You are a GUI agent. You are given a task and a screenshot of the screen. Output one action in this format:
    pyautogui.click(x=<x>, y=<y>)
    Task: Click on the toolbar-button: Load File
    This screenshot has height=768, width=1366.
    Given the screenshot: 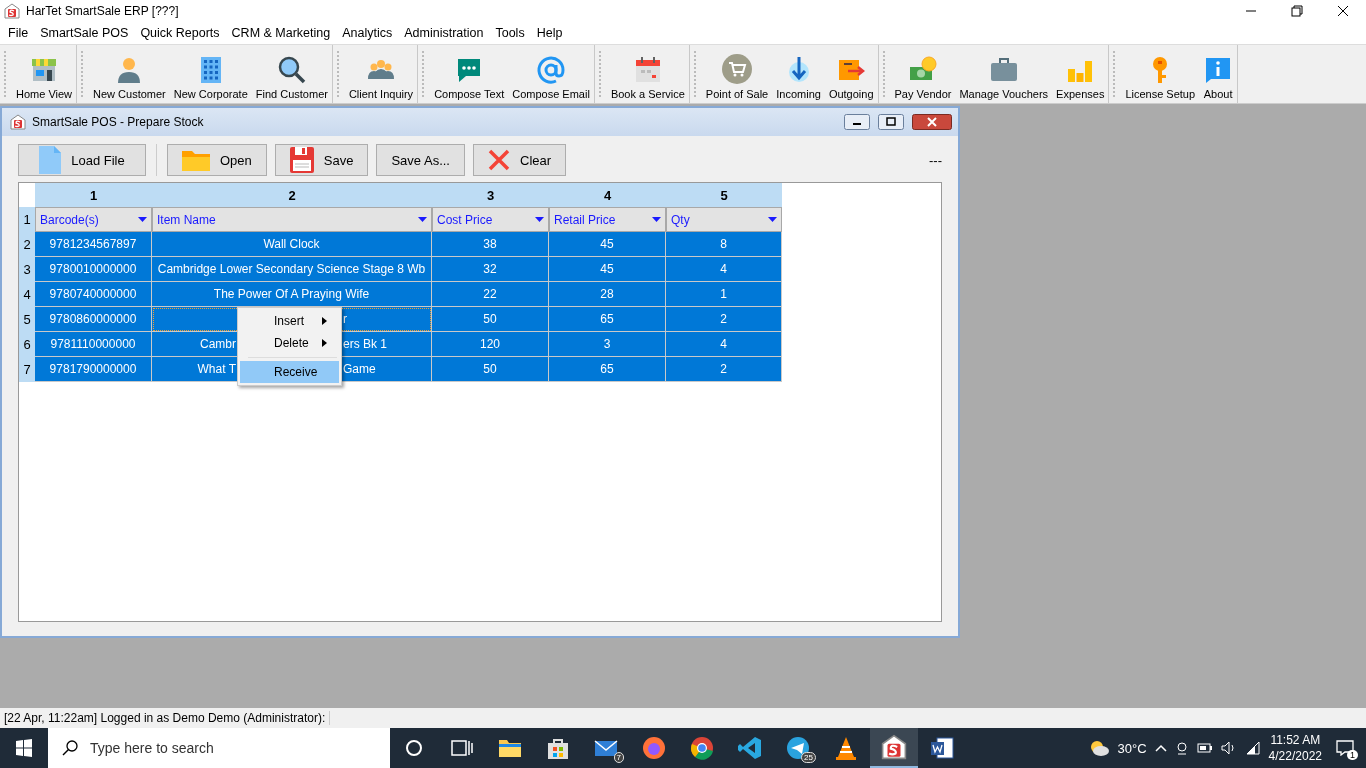 What is the action you would take?
    pyautogui.click(x=82, y=160)
    